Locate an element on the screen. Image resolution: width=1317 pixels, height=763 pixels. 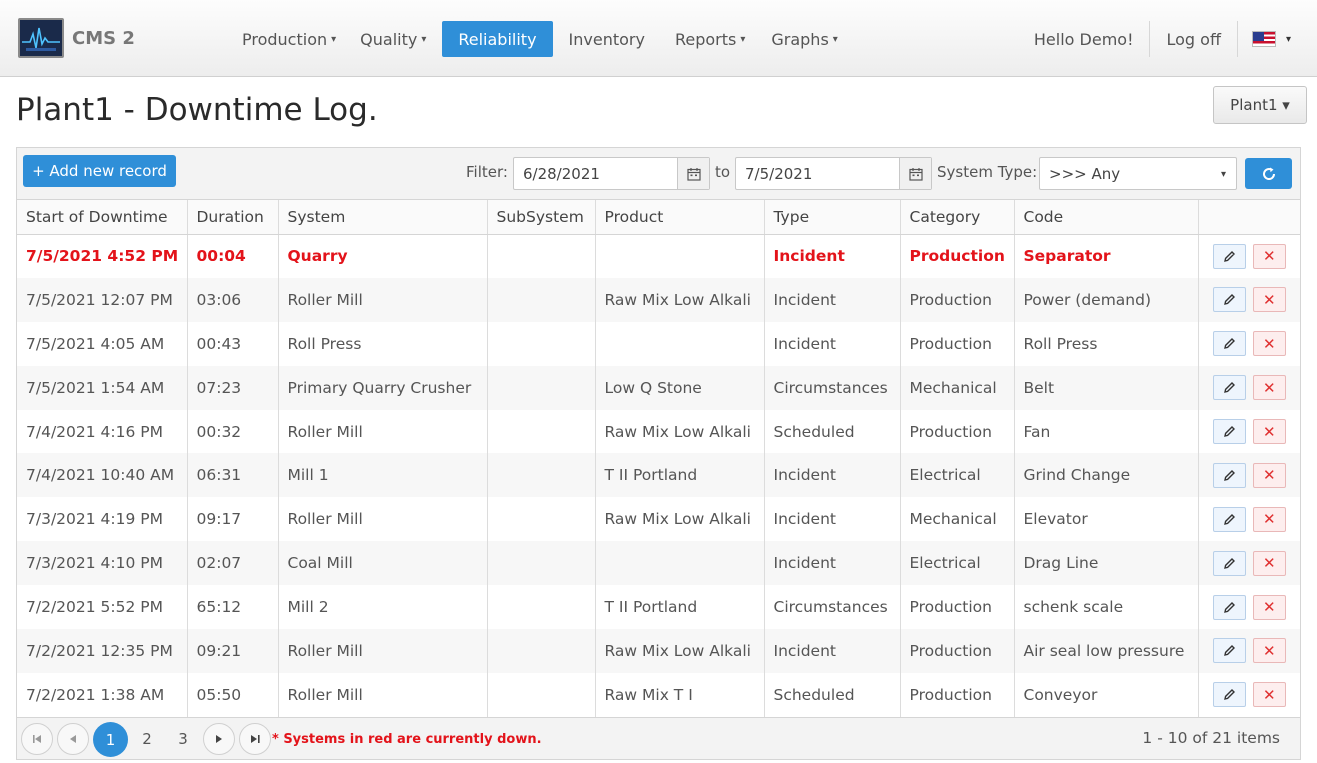
nav-graphs: Graphs ▾ is located at coordinates (804, 39).